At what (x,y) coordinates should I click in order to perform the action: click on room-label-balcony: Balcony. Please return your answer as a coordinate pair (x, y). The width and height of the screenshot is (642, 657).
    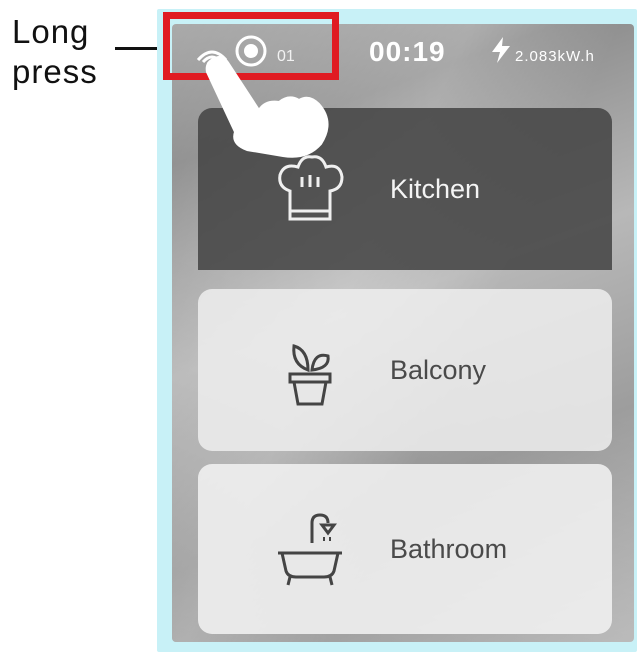
    Looking at the image, I should click on (438, 369).